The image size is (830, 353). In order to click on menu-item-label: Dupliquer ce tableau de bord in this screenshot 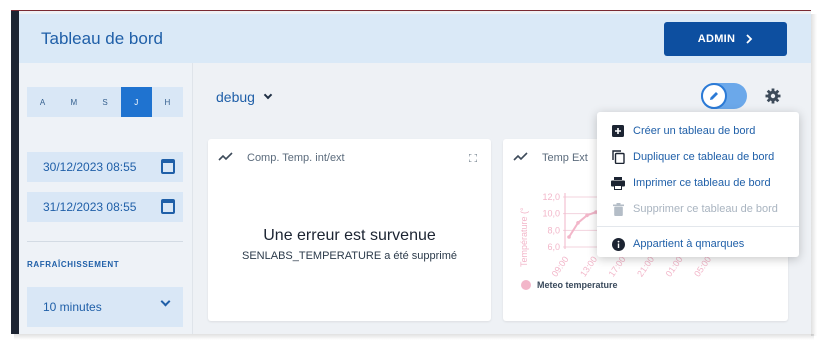, I will do `click(704, 157)`.